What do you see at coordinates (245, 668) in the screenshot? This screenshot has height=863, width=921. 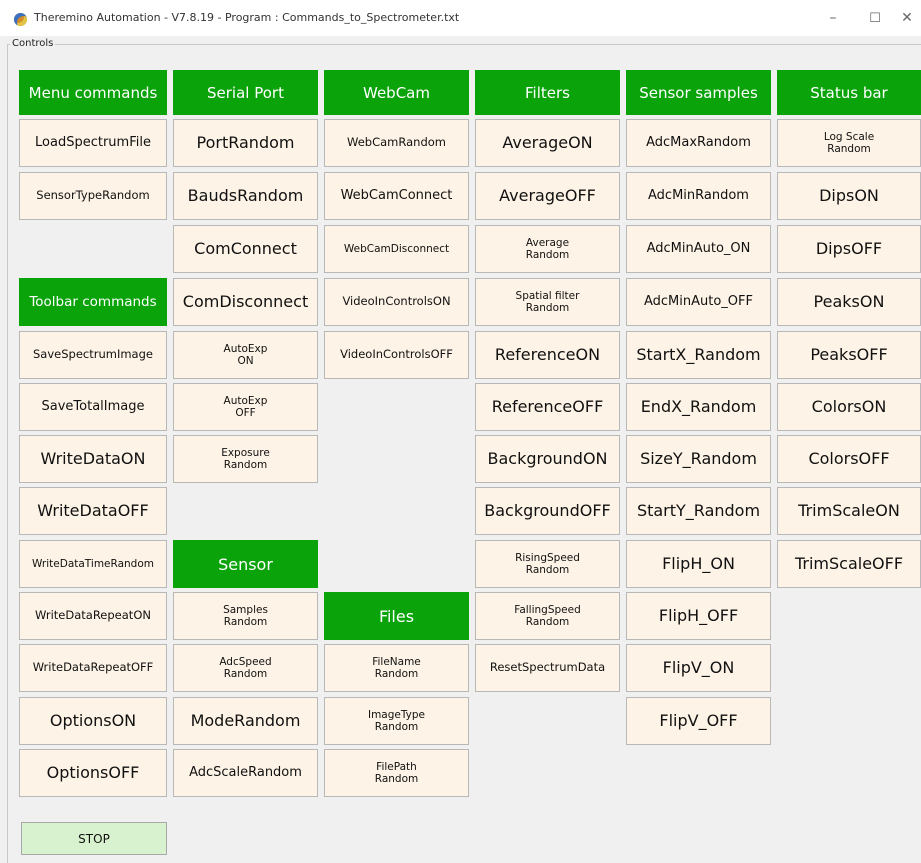 I see `adcspeed-random-button: AdcSpeed Random` at bounding box center [245, 668].